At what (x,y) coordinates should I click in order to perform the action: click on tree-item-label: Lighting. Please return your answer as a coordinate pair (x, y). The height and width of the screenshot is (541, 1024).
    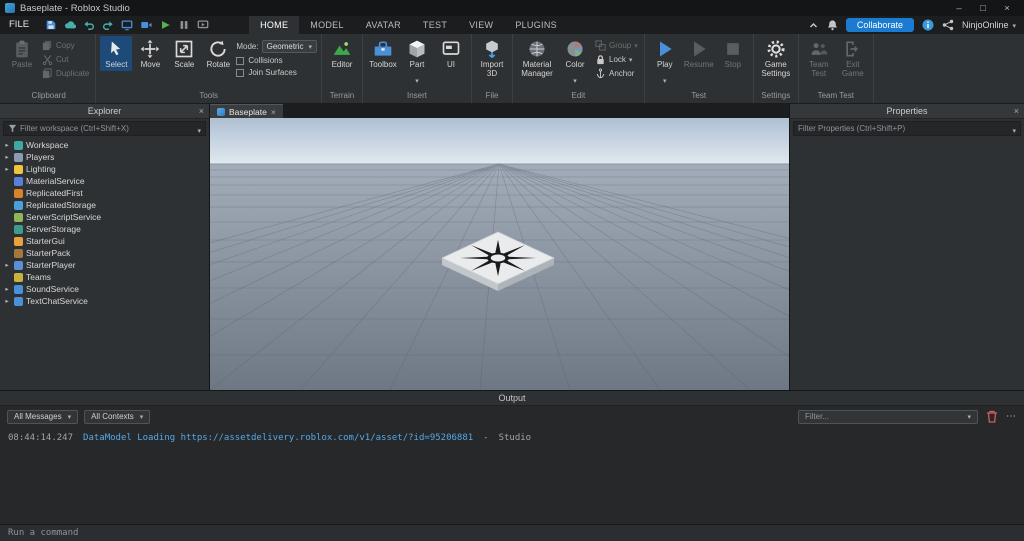
    Looking at the image, I should click on (41, 169).